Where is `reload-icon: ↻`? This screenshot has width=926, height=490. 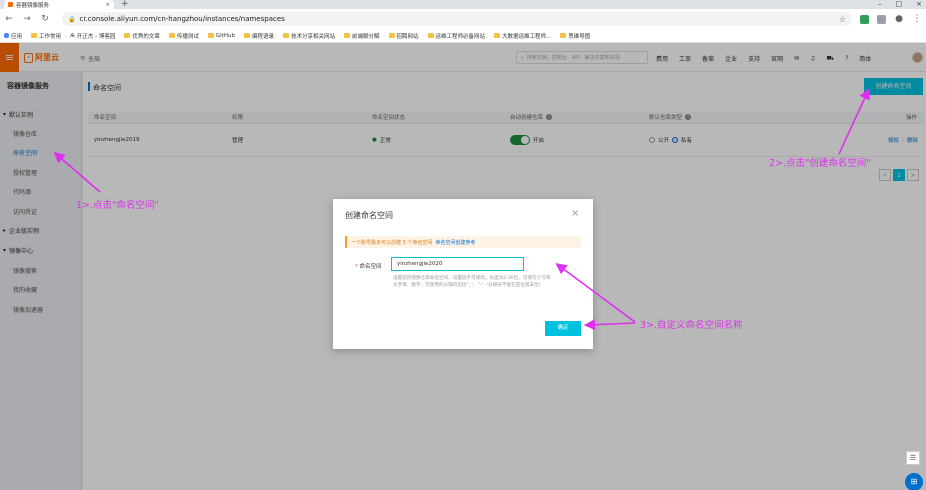
reload-icon: ↻ is located at coordinates (45, 19).